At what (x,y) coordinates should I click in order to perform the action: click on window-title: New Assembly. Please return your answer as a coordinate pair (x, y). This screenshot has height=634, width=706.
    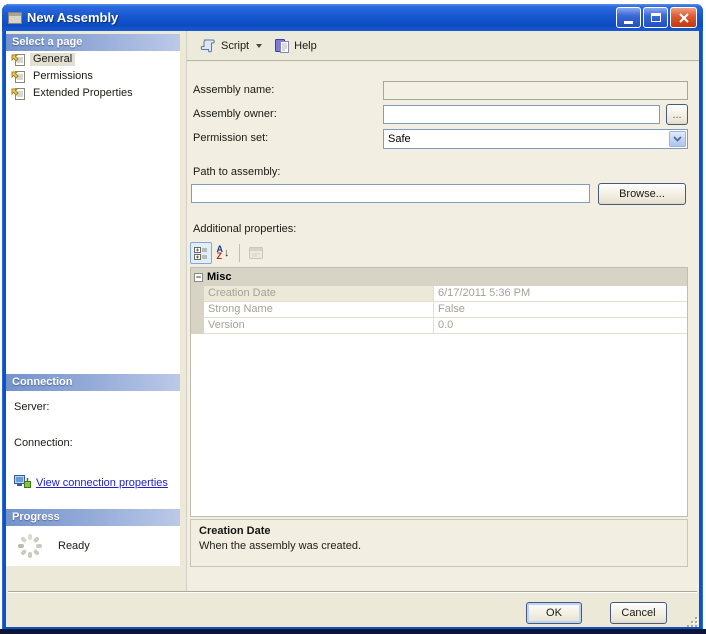
    Looking at the image, I should click on (73, 17).